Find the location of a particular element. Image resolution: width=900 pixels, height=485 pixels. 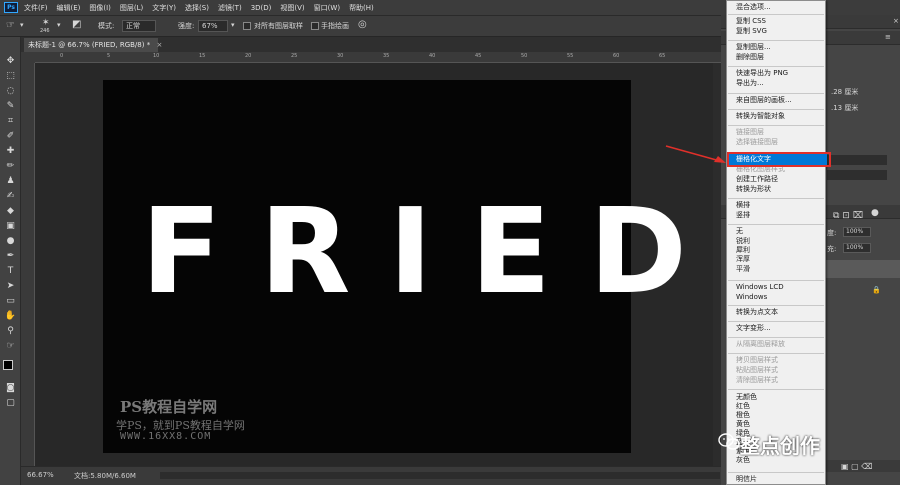

history-brush-icon: ✍ is located at coordinates (10, 196).